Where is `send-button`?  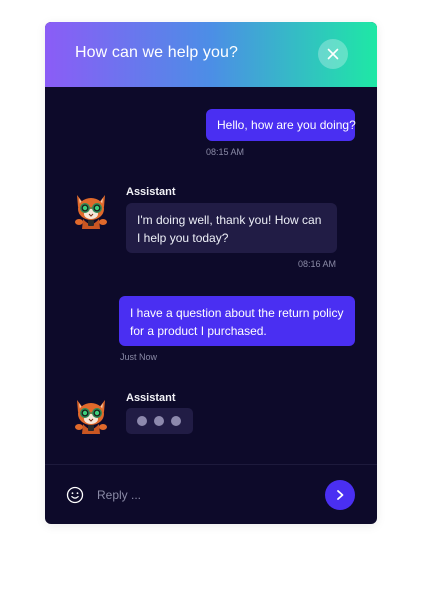
send-button is located at coordinates (340, 495).